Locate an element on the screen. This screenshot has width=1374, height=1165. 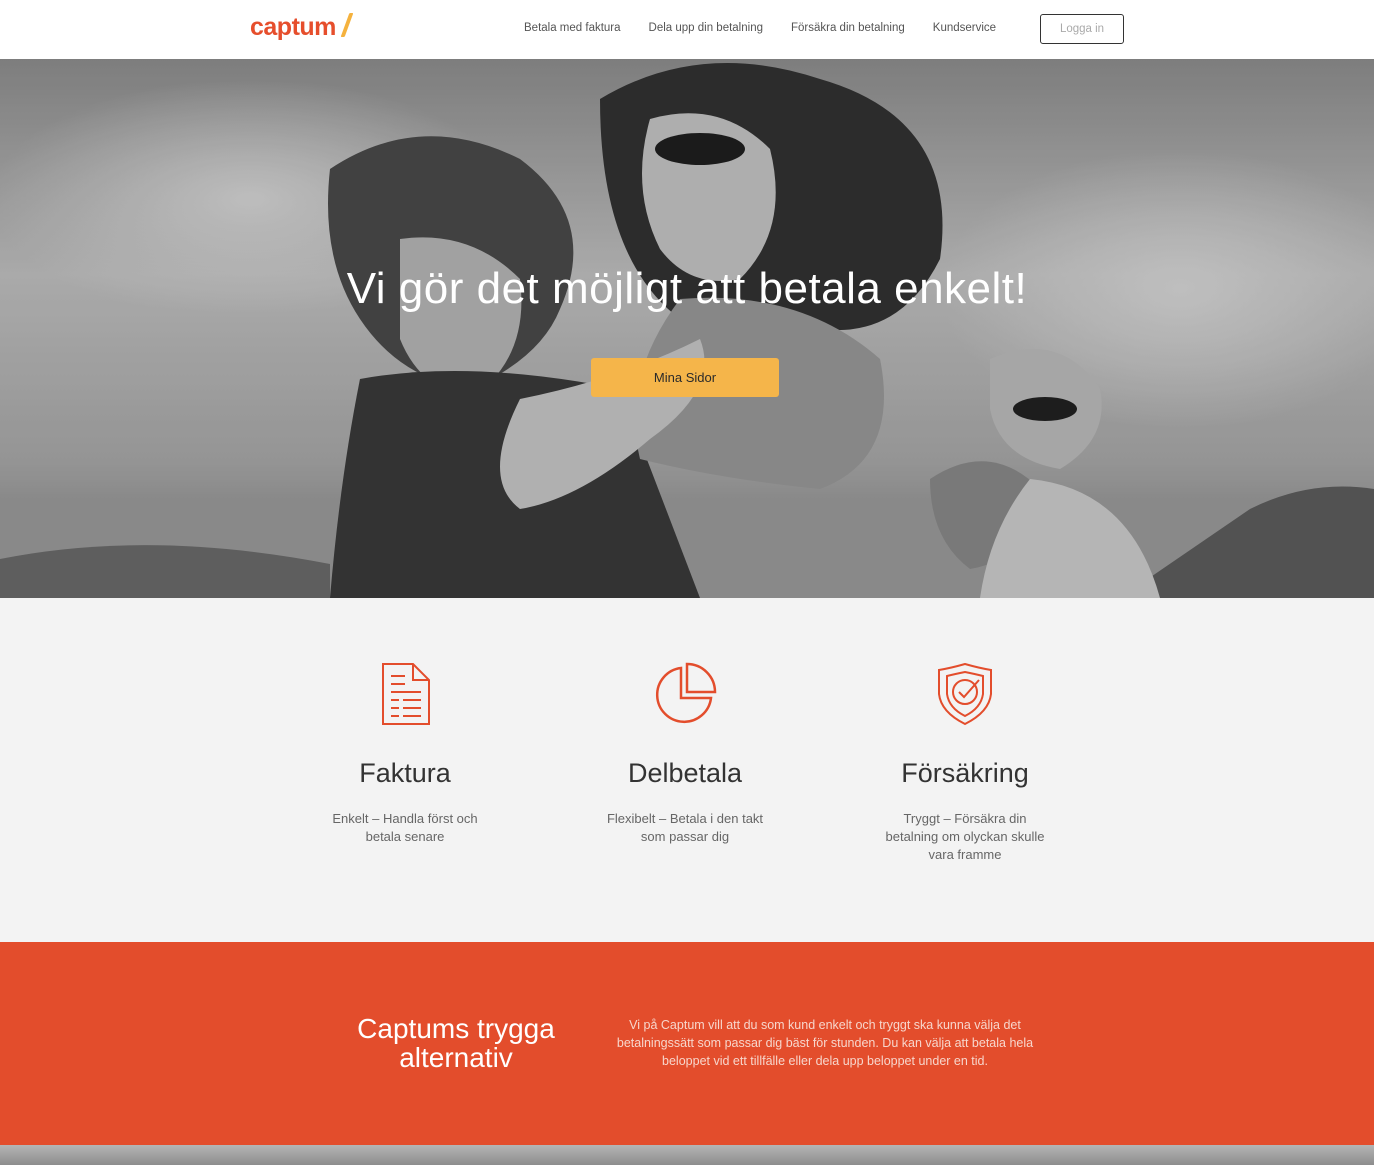
nav-betala-med-faktura: Betala med faktura is located at coordinates (572, 28).